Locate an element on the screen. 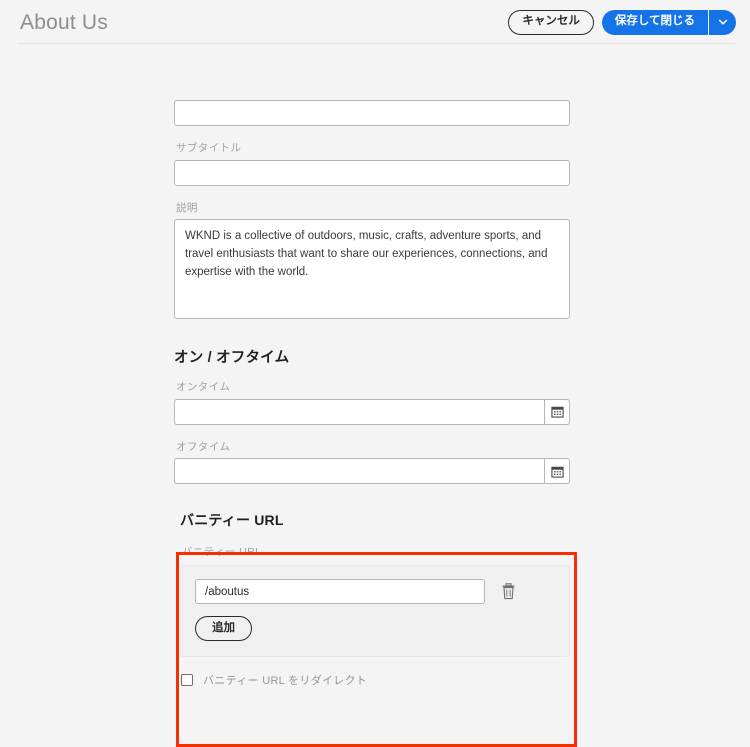  vanity-url-panel: 追加 is located at coordinates (375, 611).